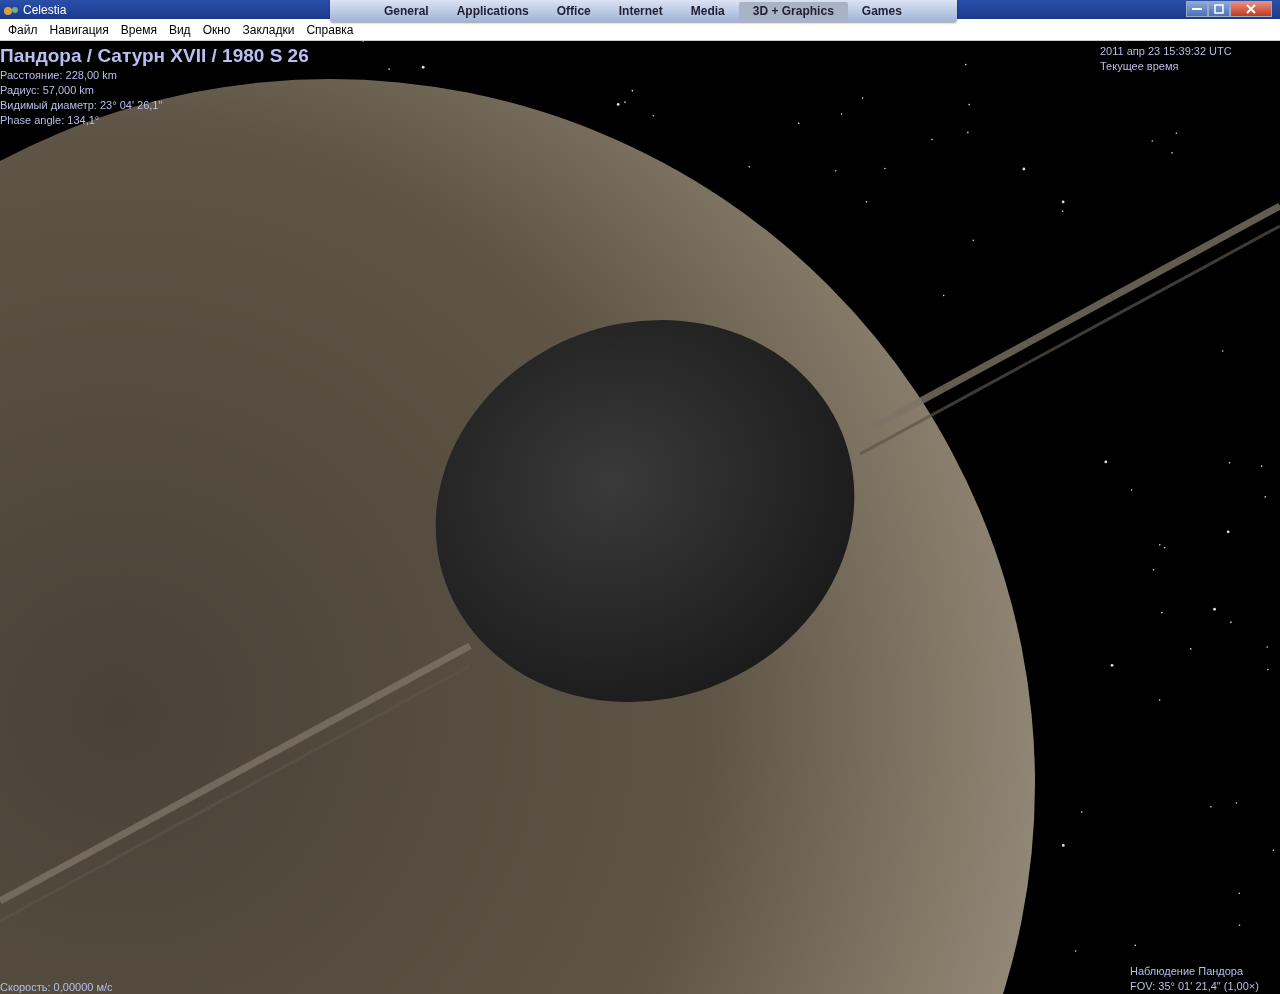 The width and height of the screenshot is (1280, 994). I want to click on launcher-tab: Media, so click(707, 11).